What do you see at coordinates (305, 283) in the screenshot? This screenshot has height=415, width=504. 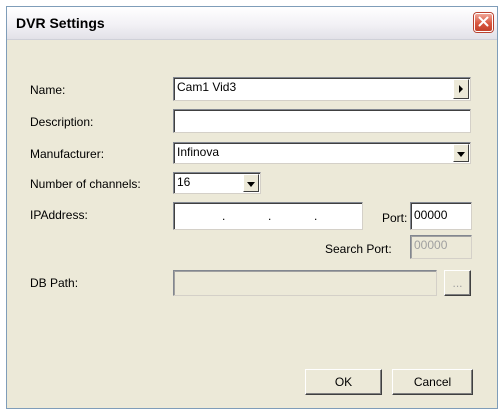 I see `db-path-field` at bounding box center [305, 283].